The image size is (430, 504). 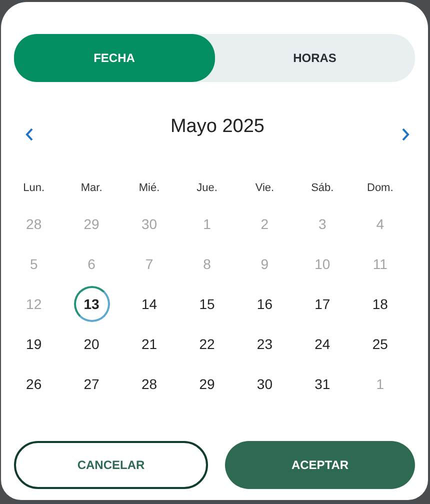 I want to click on weekday-label: Mié., so click(x=149, y=188).